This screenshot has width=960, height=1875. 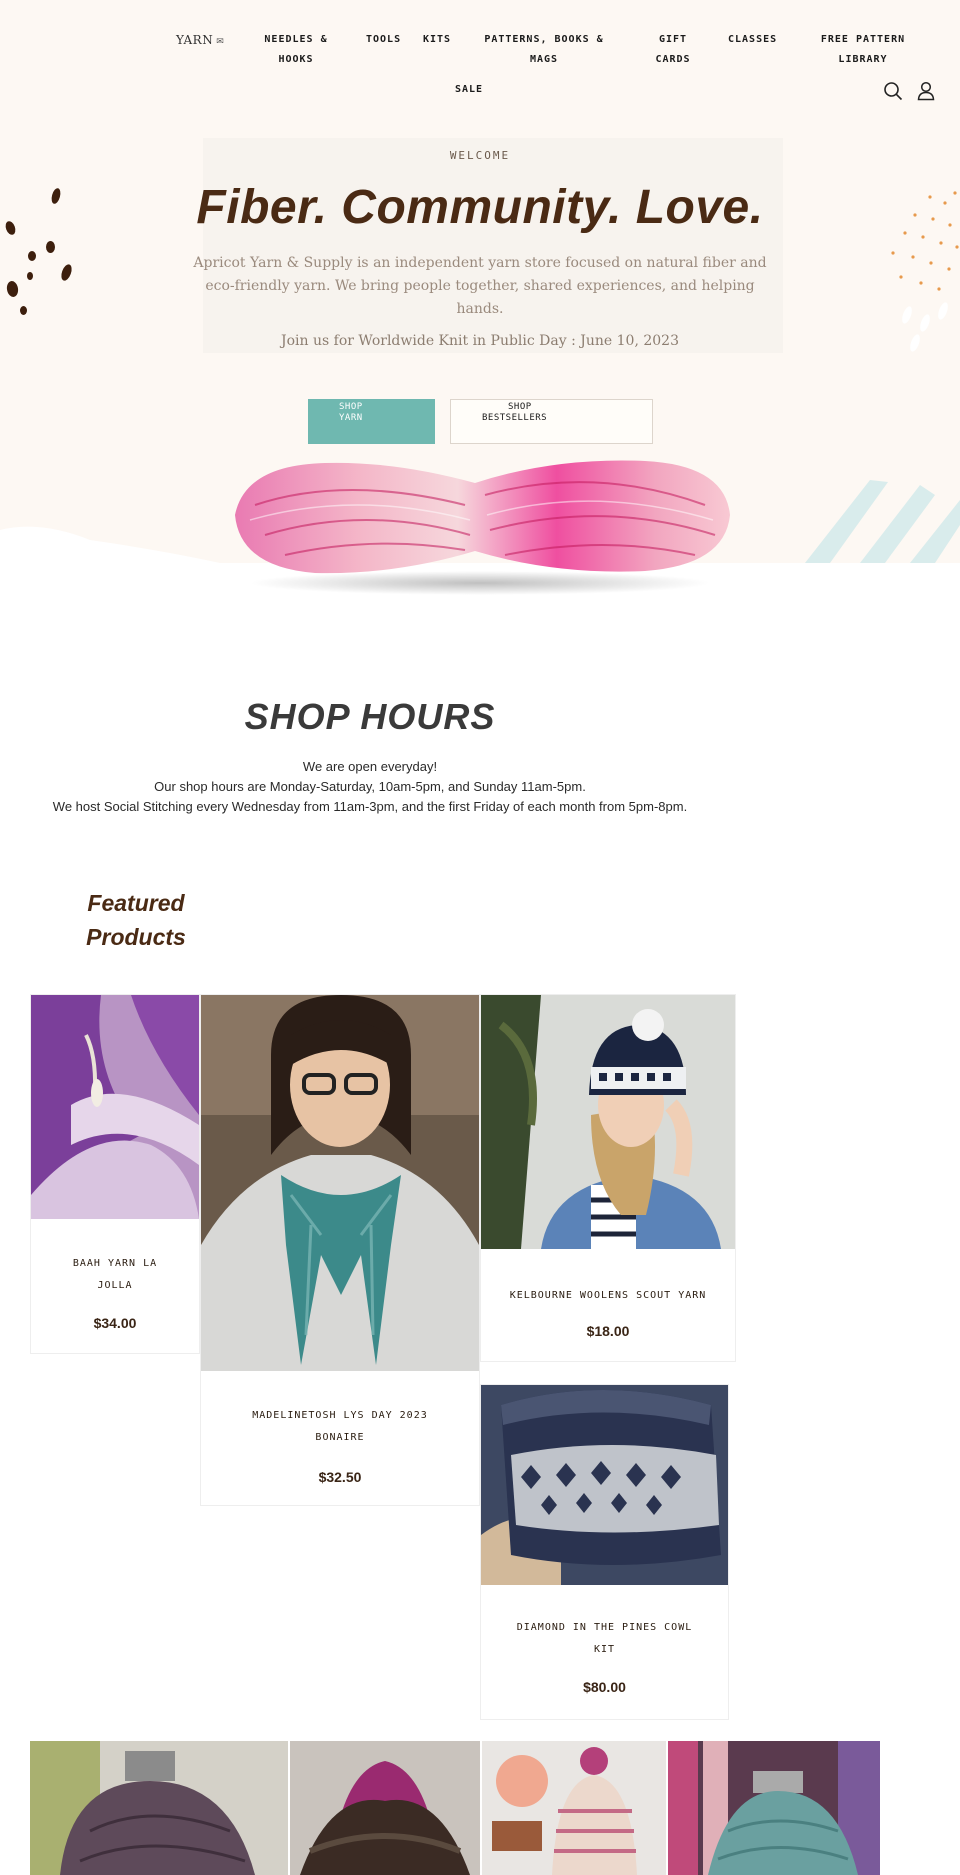 I want to click on nav-classes: CLASSES, so click(x=752, y=40).